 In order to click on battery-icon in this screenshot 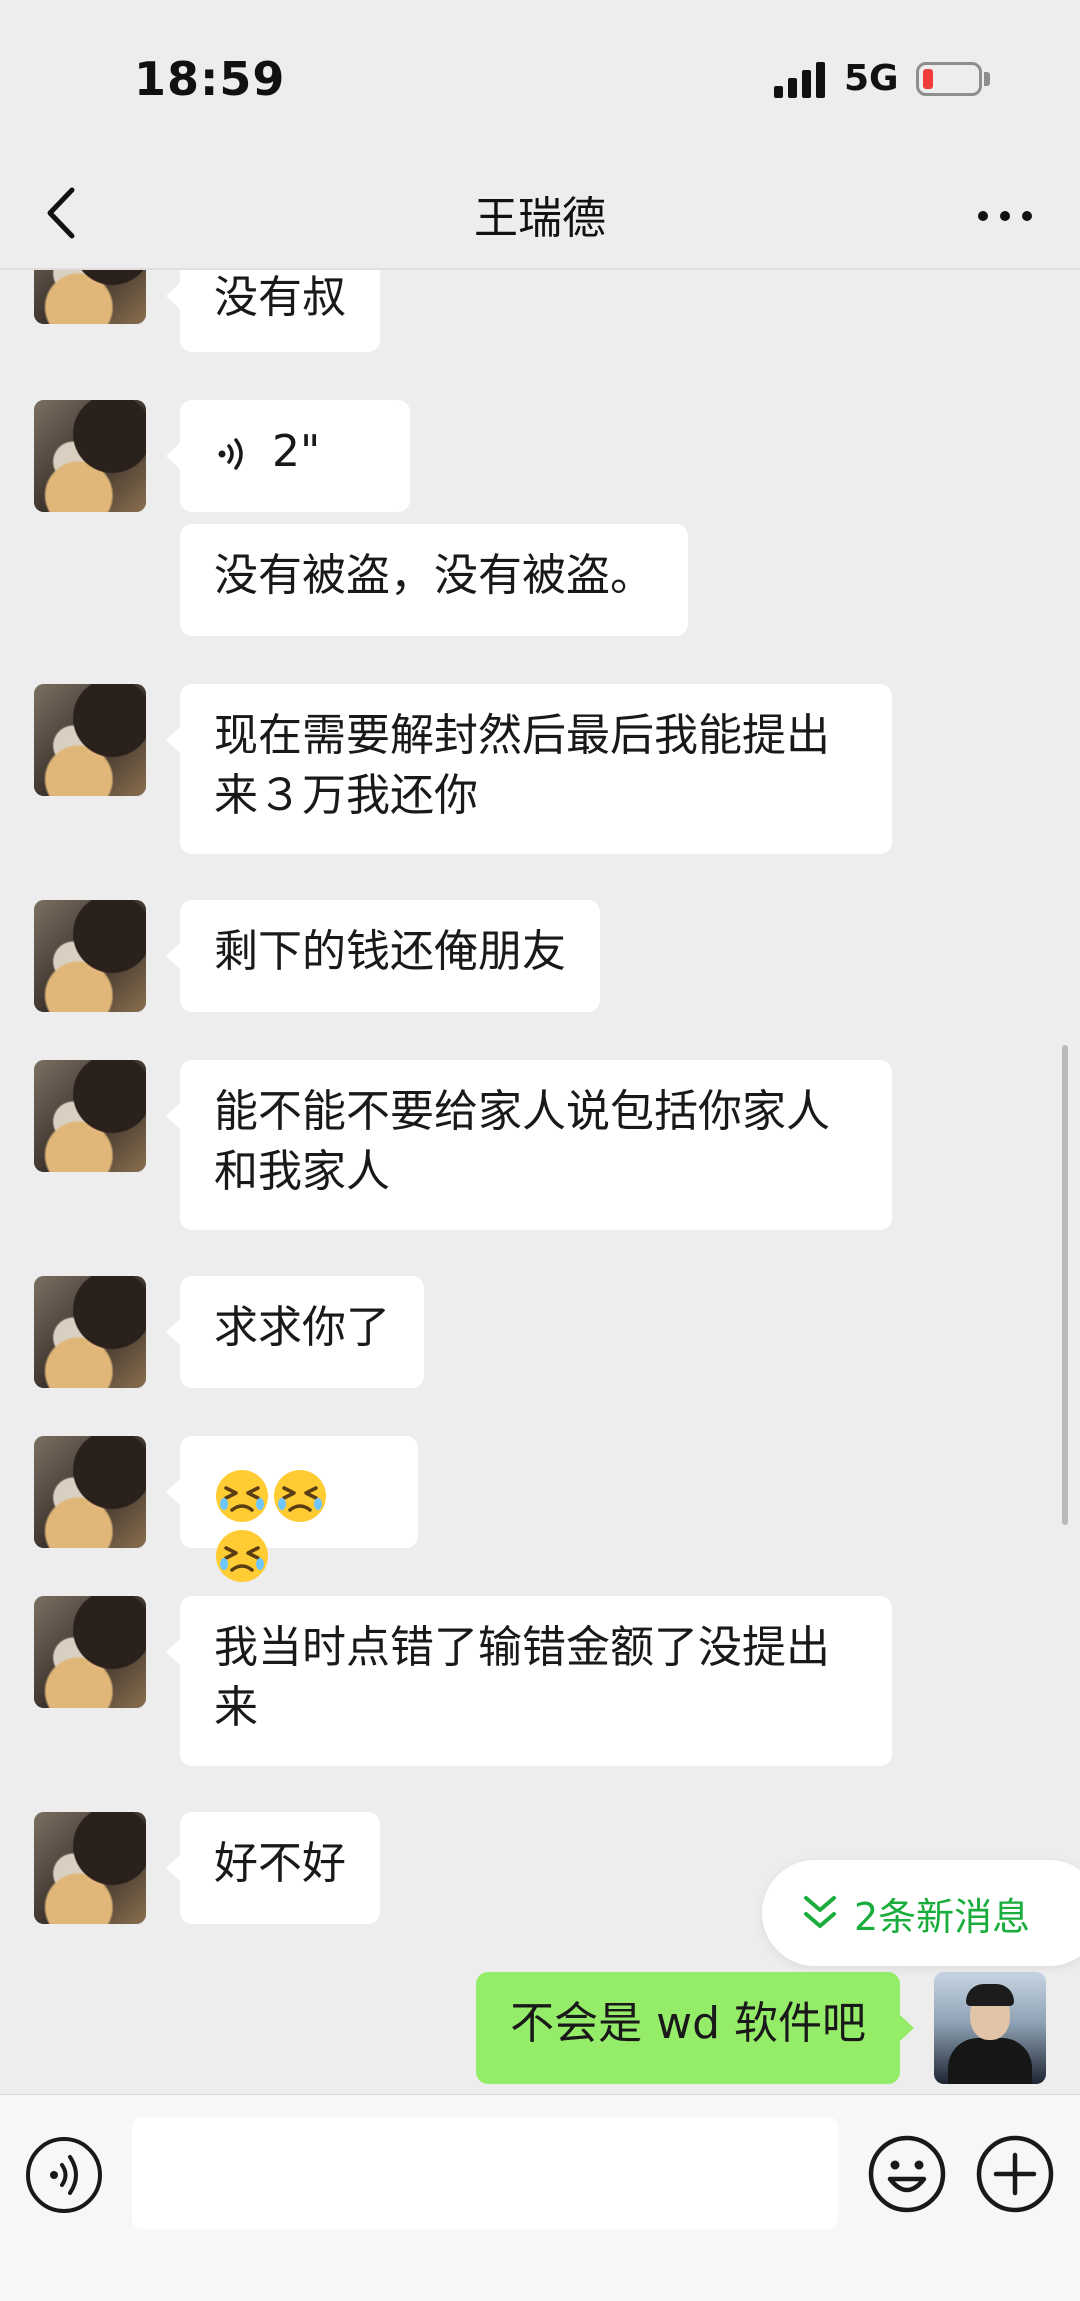, I will do `click(949, 79)`.